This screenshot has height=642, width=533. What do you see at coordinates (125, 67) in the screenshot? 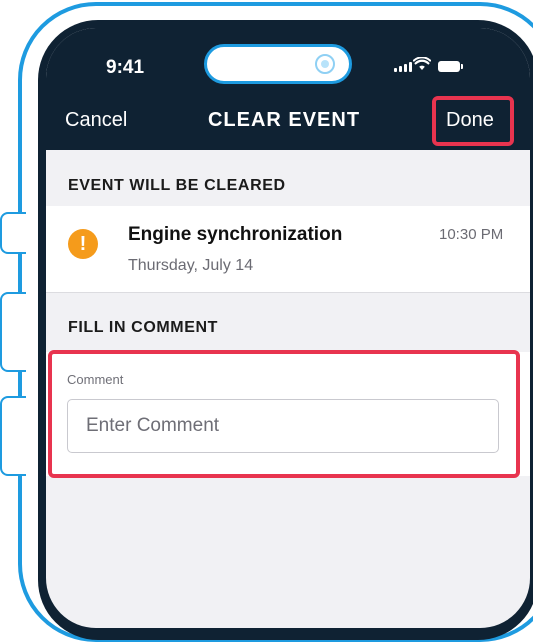
I see `status-time: 9:41` at bounding box center [125, 67].